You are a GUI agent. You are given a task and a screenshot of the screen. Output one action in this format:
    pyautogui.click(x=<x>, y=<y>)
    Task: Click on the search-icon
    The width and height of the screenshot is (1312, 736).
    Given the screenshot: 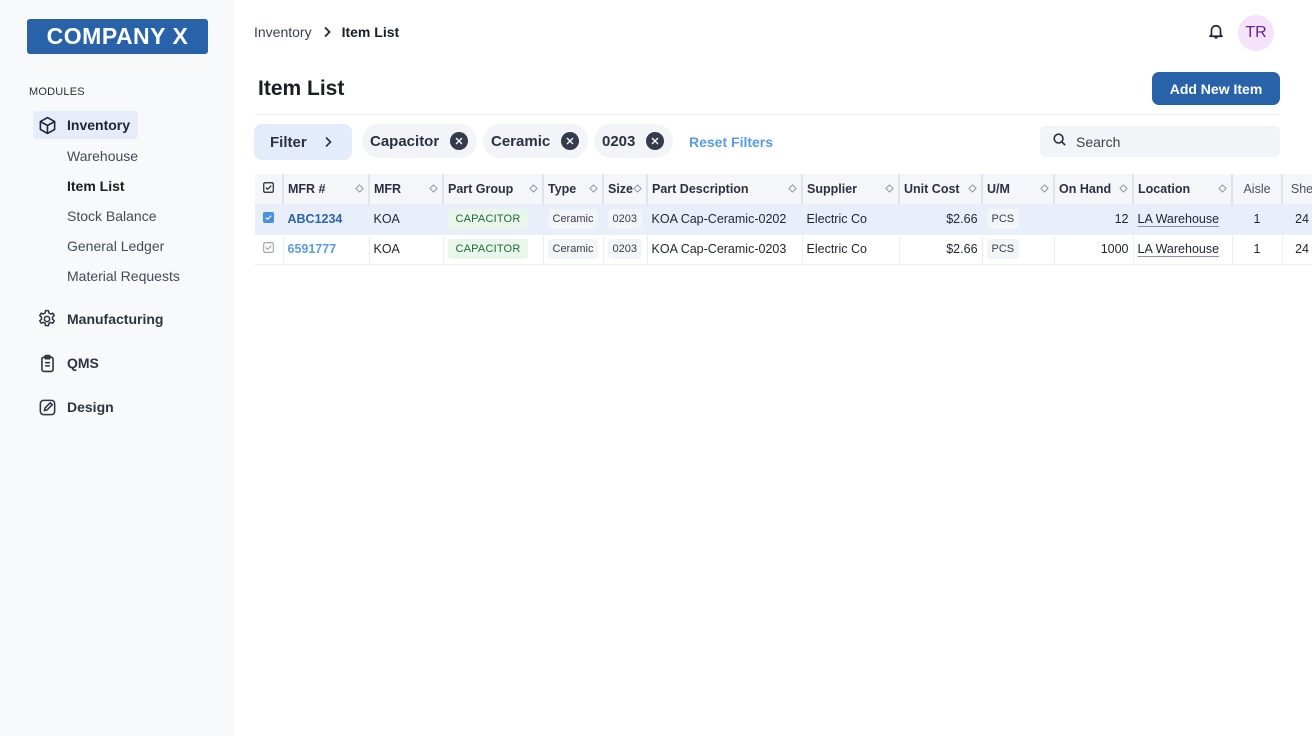 What is the action you would take?
    pyautogui.click(x=1059, y=142)
    